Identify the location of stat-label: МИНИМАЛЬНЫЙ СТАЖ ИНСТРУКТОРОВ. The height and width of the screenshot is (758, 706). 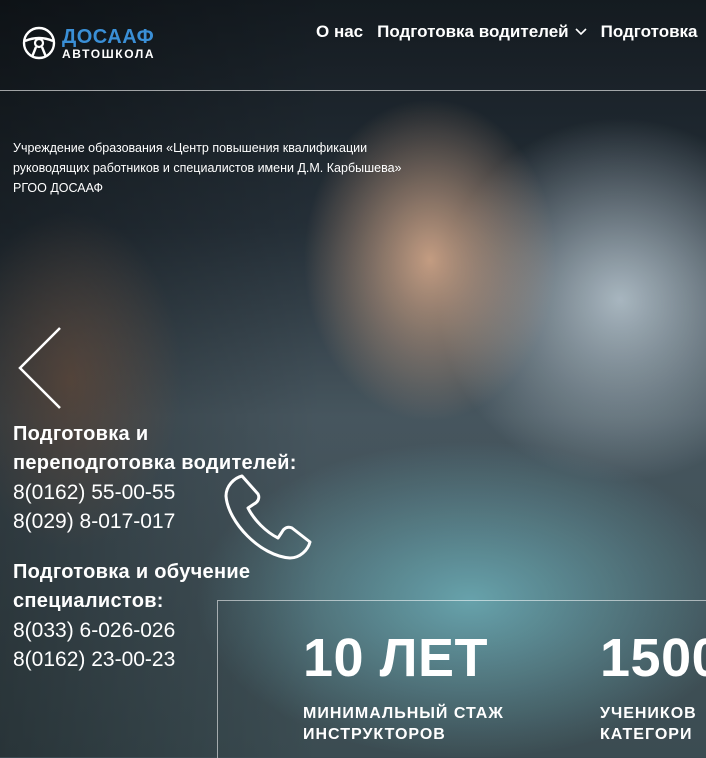
(403, 724).